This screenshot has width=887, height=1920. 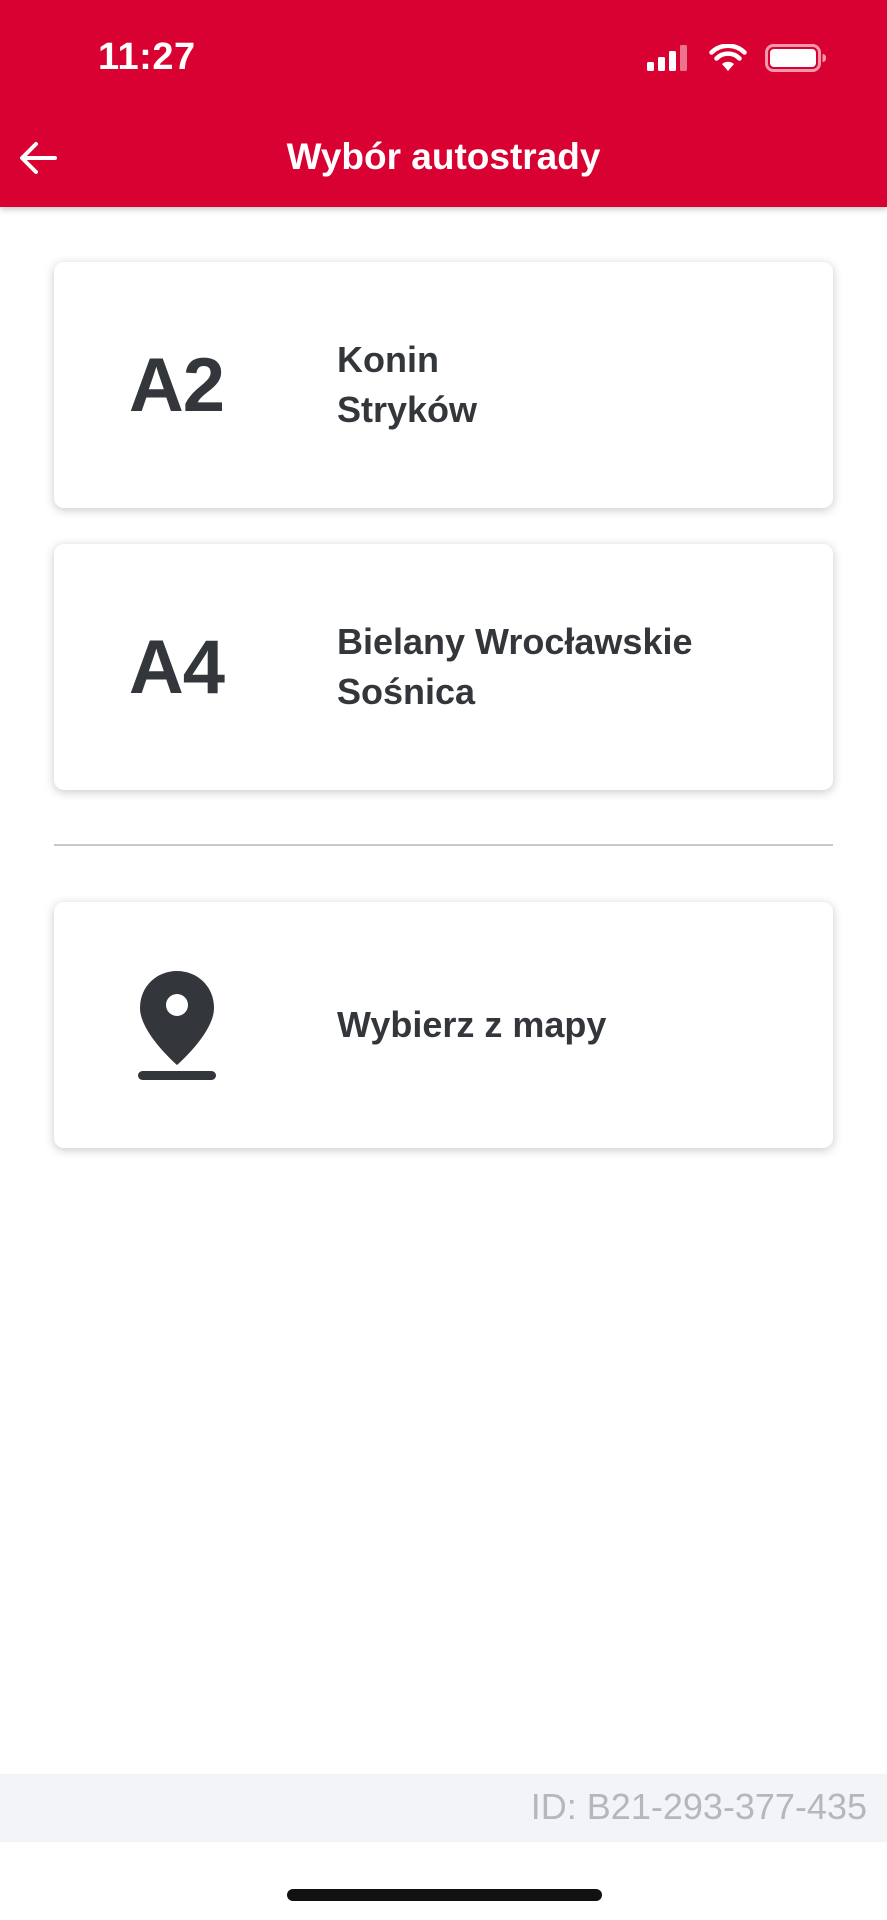 I want to click on choose-from-map-button: Wybierz z mapy, so click(x=443, y=1025).